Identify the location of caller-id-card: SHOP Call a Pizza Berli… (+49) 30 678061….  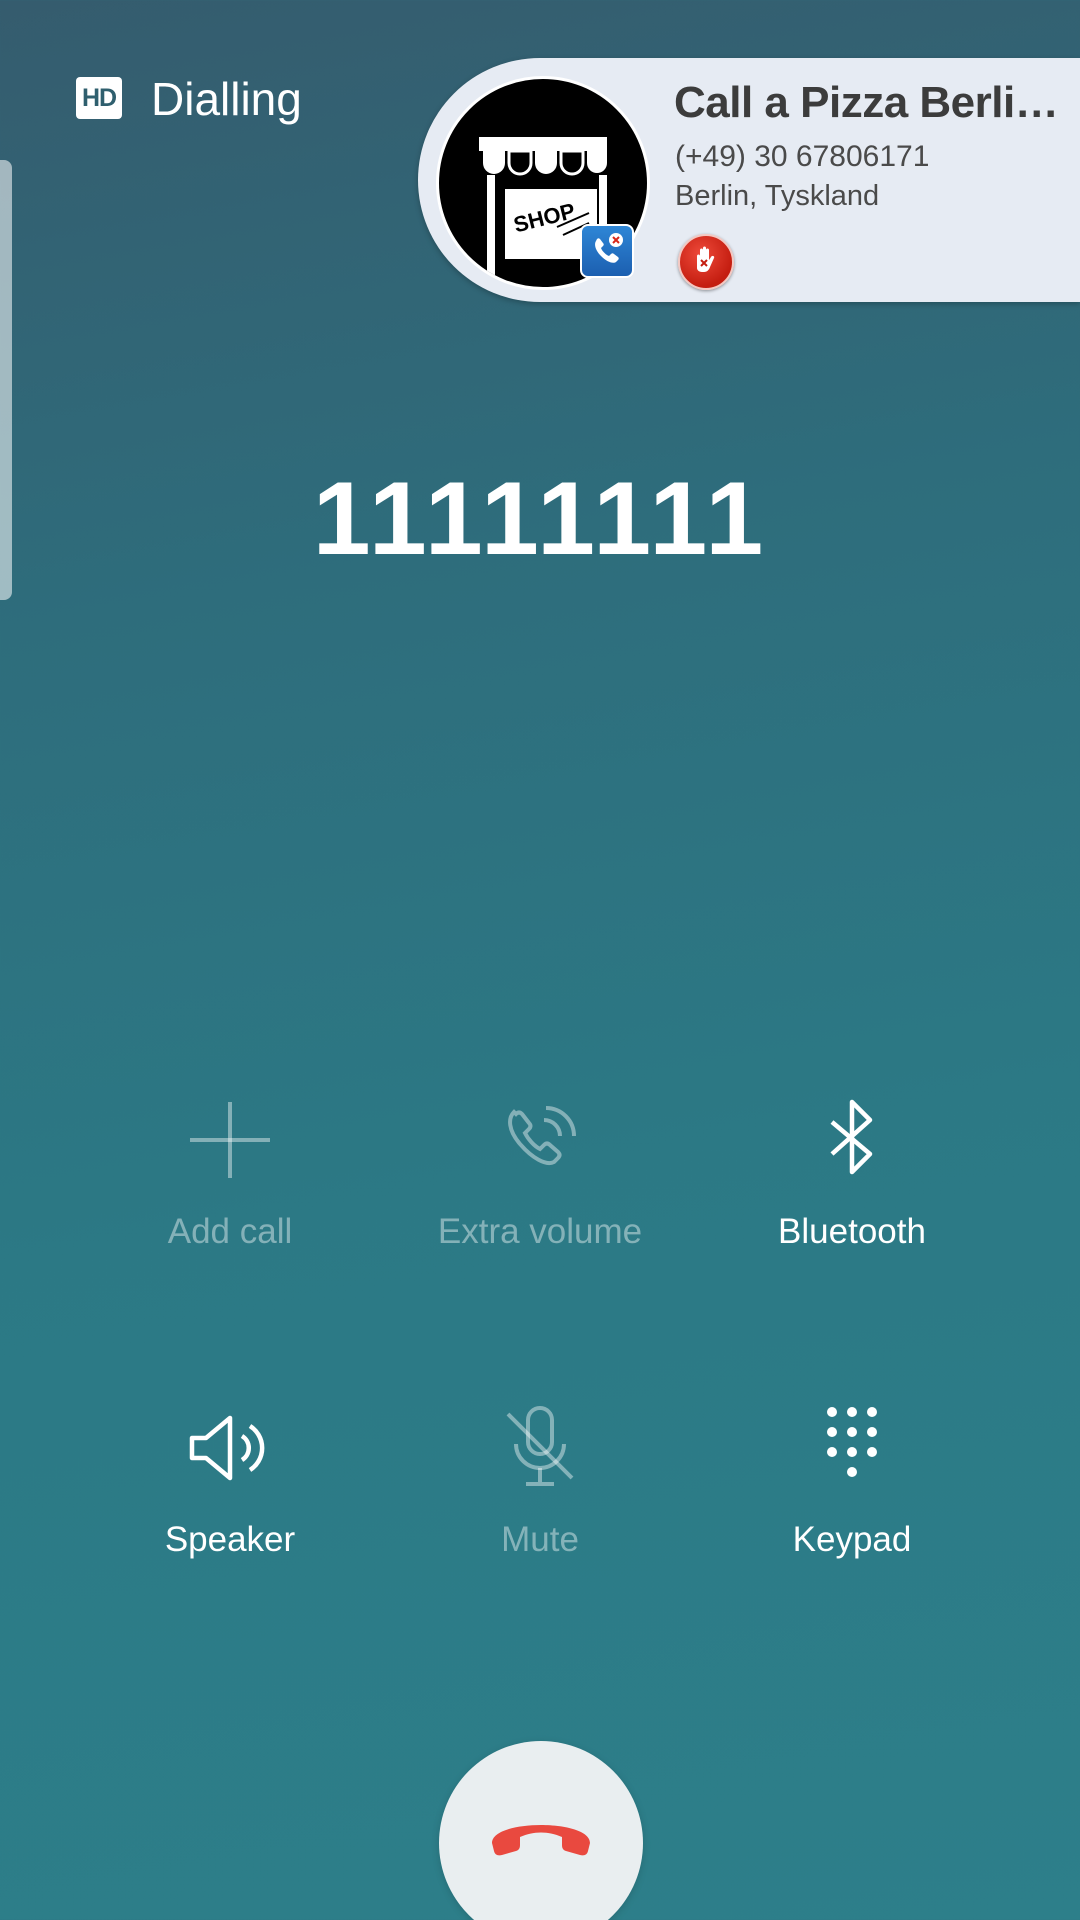
(749, 180).